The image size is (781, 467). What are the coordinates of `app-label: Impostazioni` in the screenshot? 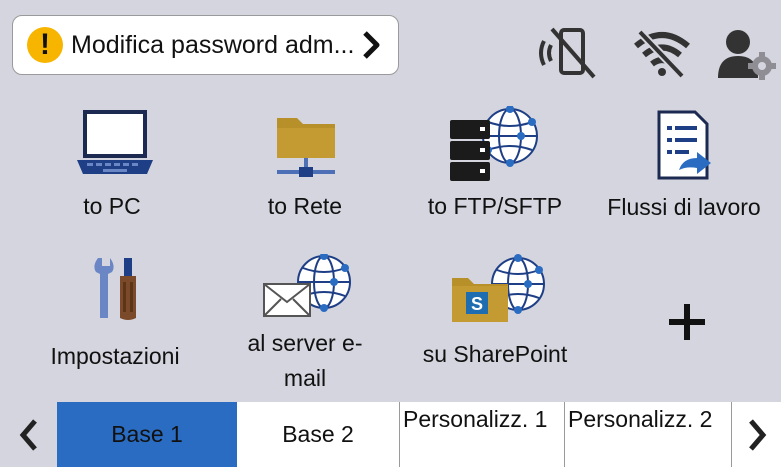 It's located at (115, 356).